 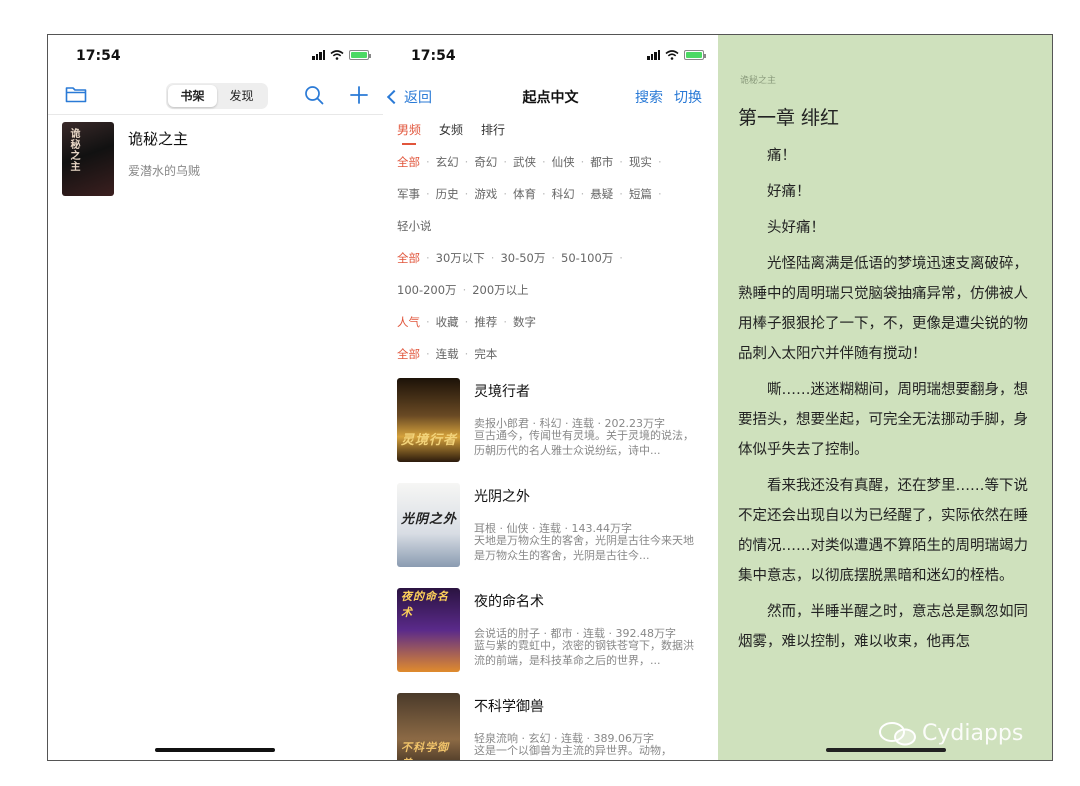 I want to click on segment-discover: 发现, so click(x=241, y=96).